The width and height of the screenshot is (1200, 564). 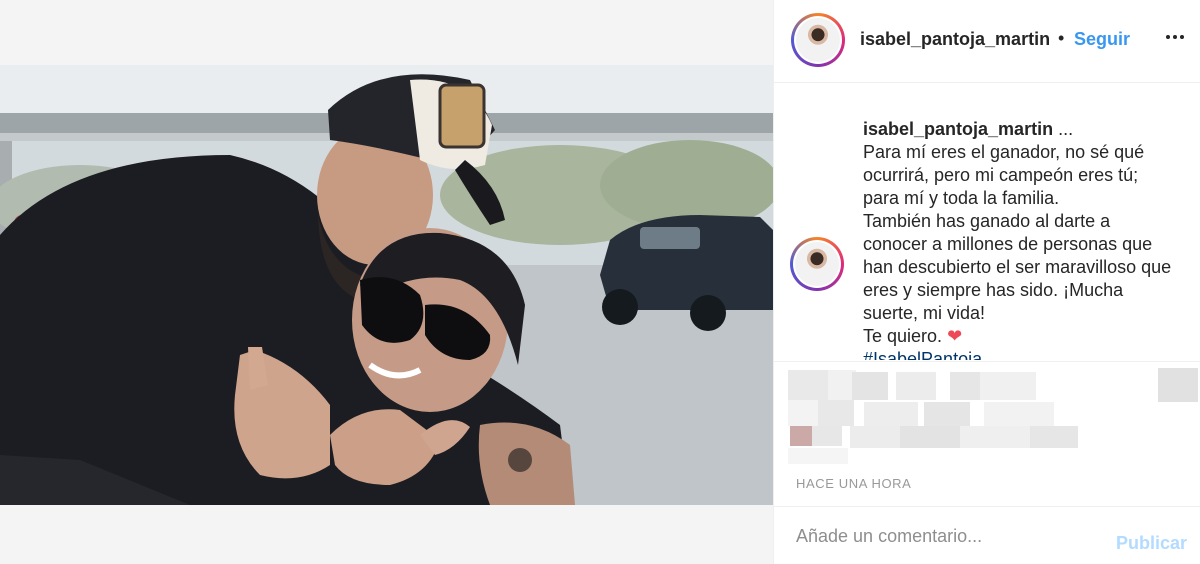 What do you see at coordinates (946, 536) in the screenshot?
I see `comment-input` at bounding box center [946, 536].